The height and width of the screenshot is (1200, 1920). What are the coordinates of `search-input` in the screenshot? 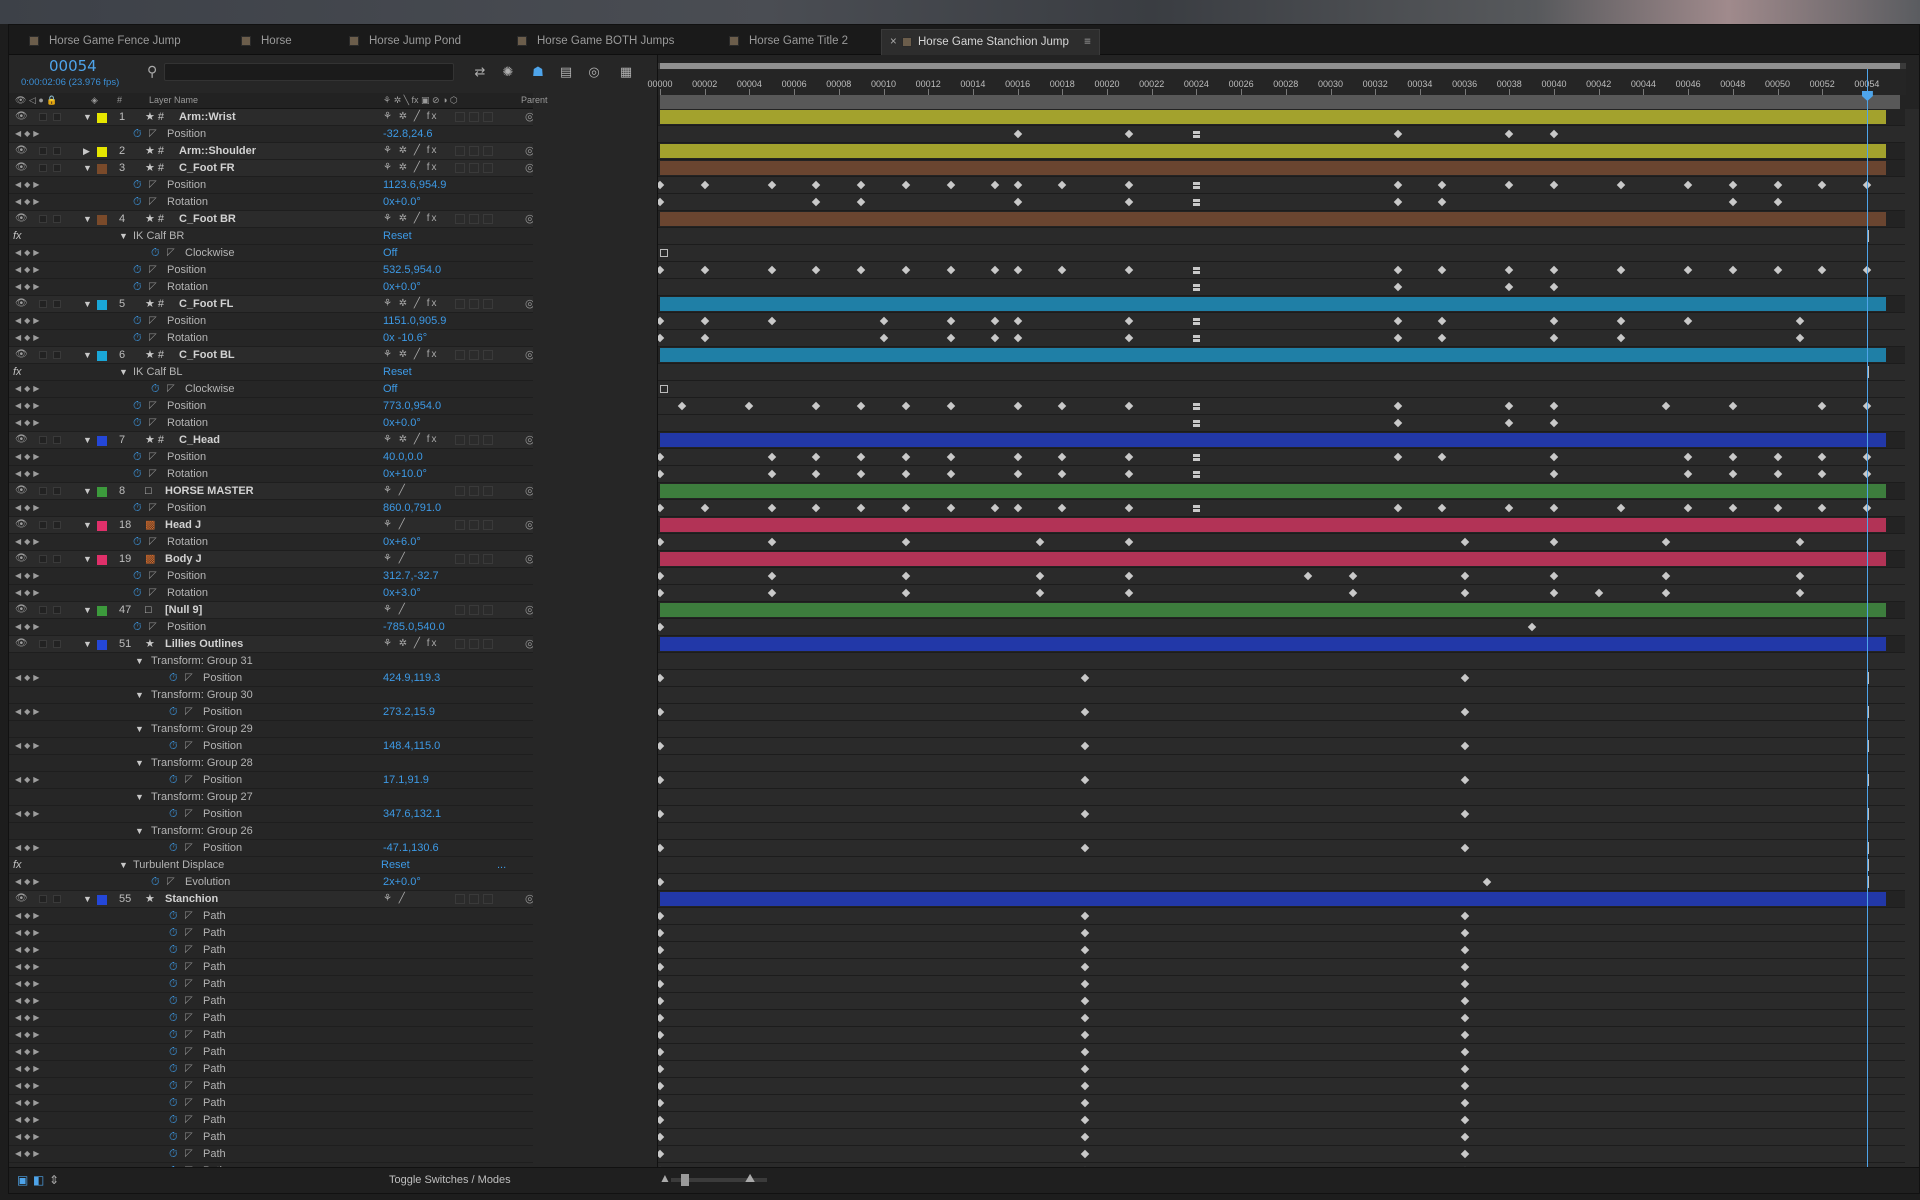 It's located at (309, 72).